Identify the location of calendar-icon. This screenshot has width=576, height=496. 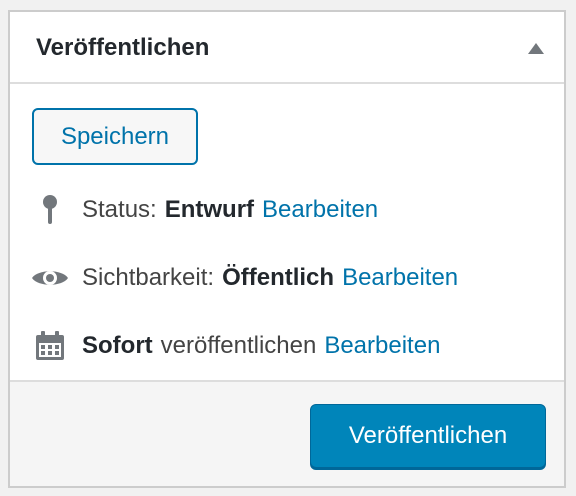
(50, 346).